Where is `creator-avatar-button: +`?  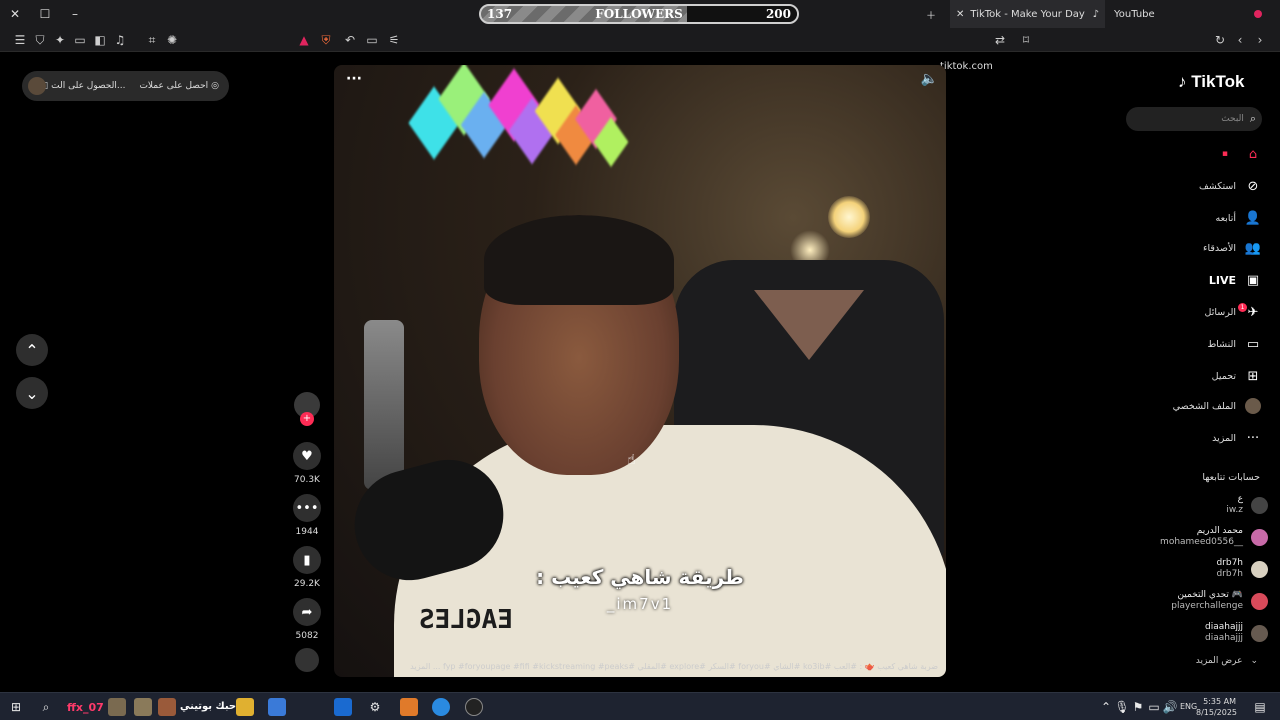 creator-avatar-button: + is located at coordinates (307, 409).